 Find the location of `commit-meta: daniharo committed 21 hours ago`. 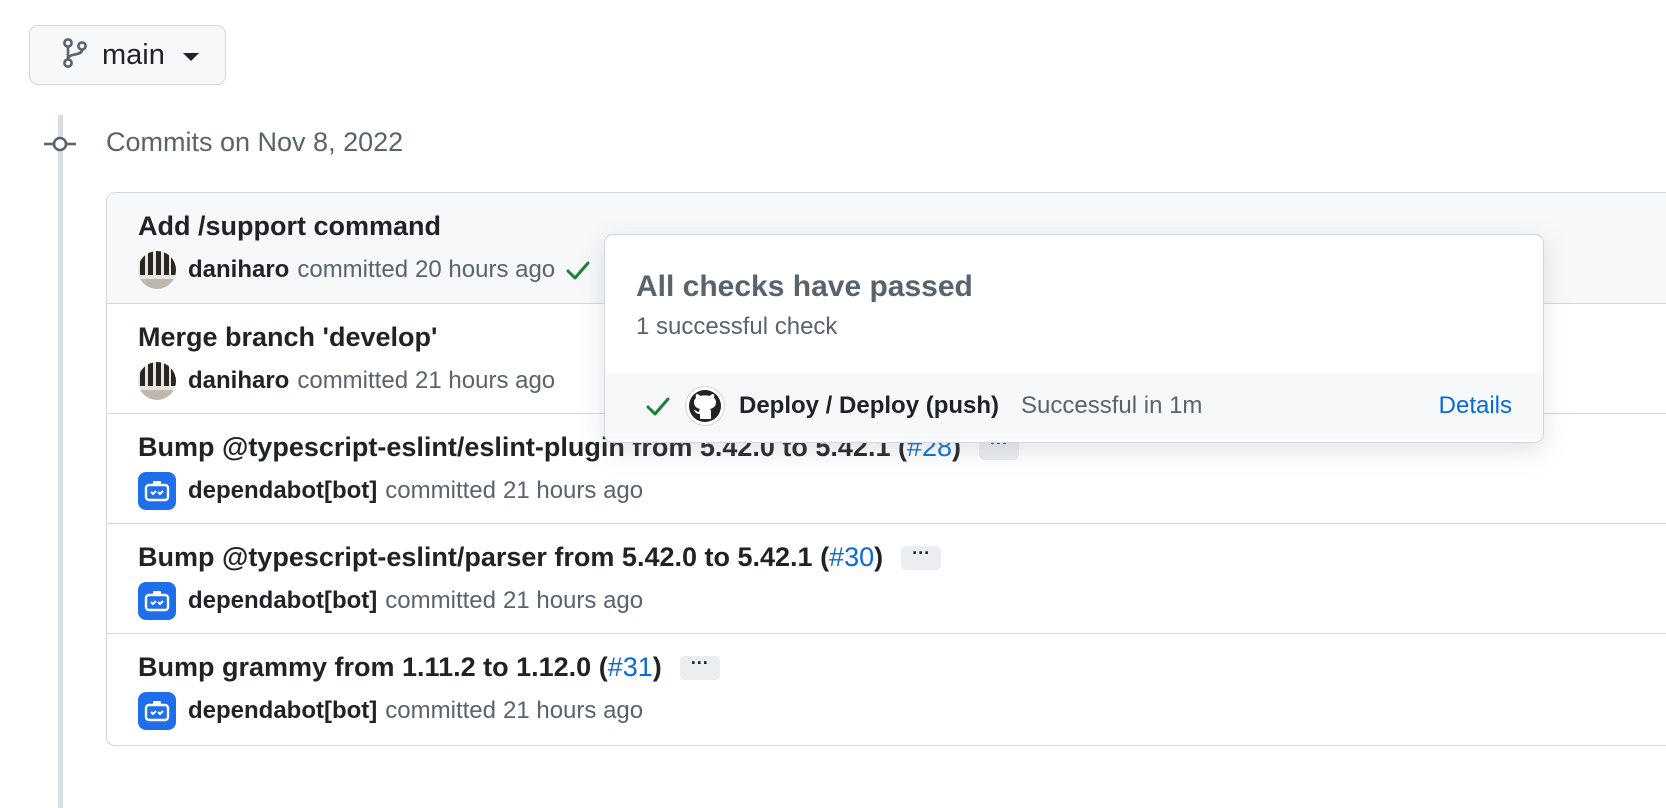

commit-meta: daniharo committed 21 hours ago is located at coordinates (346, 381).